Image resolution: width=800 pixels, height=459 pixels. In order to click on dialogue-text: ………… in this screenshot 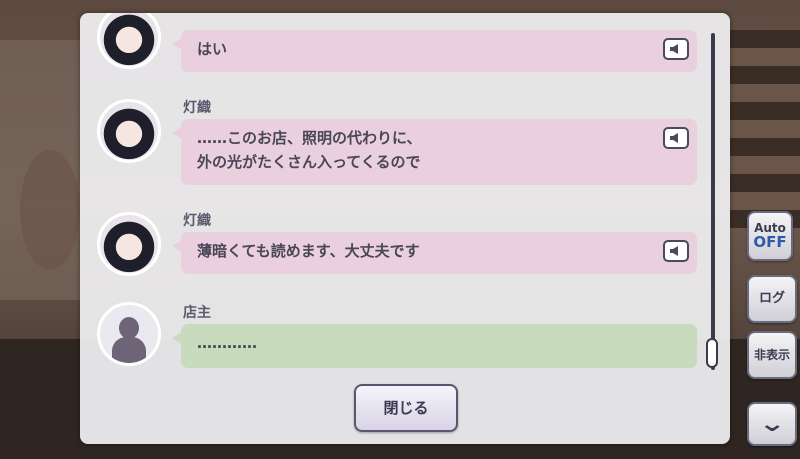, I will do `click(227, 343)`.